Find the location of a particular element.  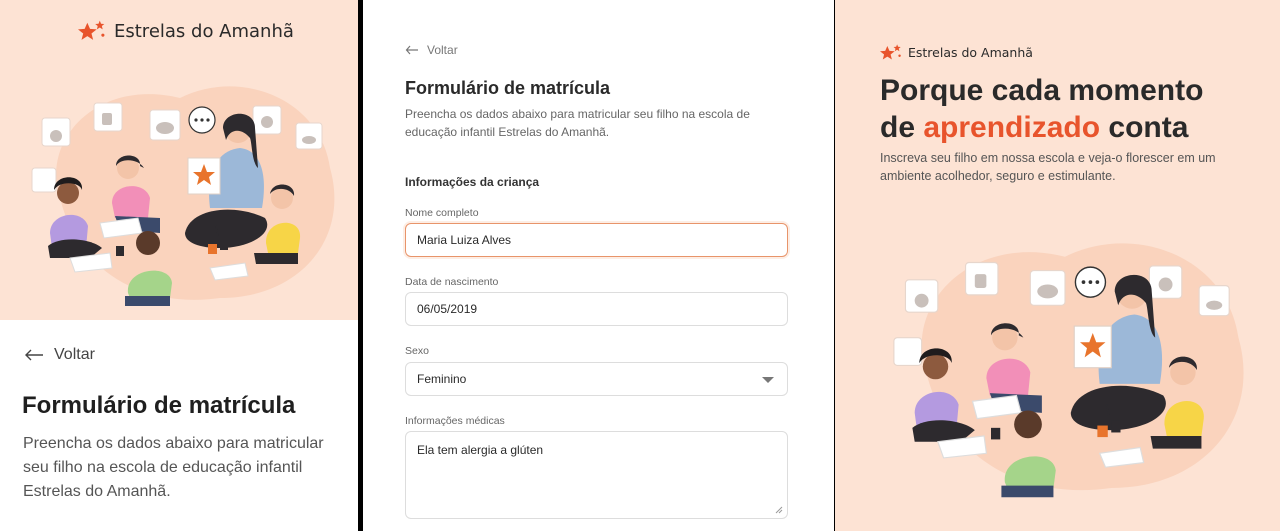

sex-select: Feminino is located at coordinates (596, 379).